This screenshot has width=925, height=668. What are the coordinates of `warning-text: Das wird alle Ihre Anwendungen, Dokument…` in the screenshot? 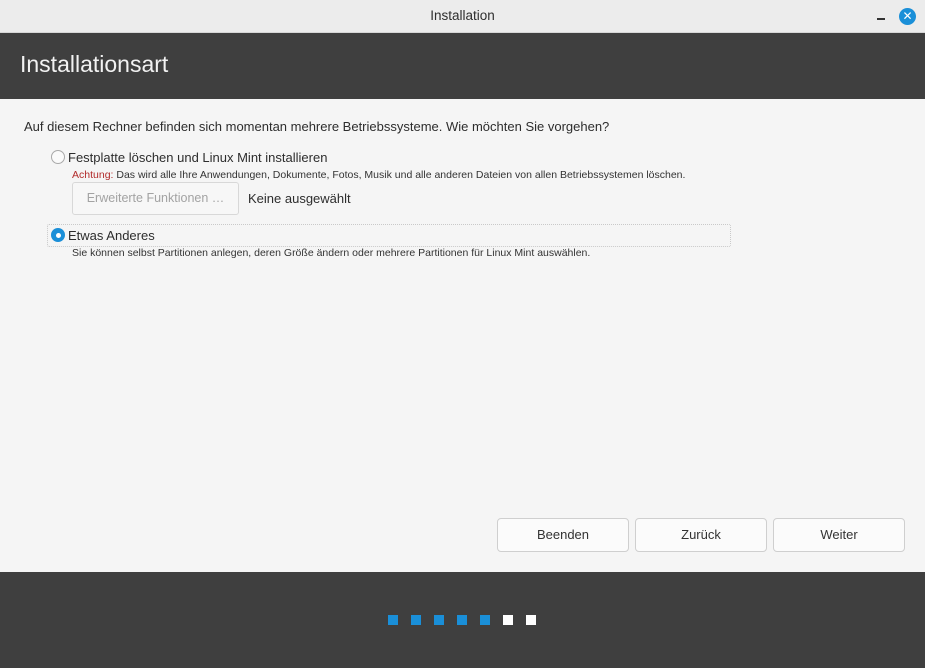 It's located at (399, 175).